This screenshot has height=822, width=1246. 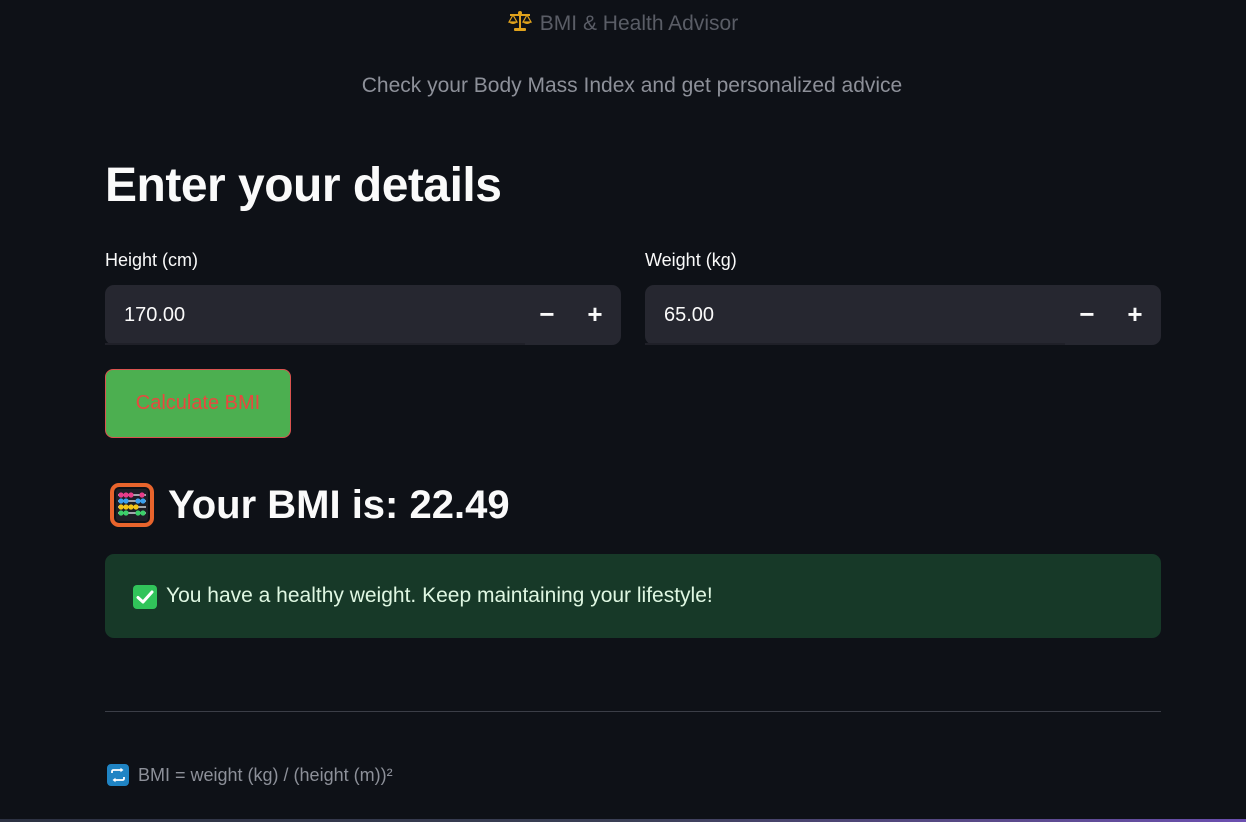 I want to click on weight-input-underline, so click(x=855, y=344).